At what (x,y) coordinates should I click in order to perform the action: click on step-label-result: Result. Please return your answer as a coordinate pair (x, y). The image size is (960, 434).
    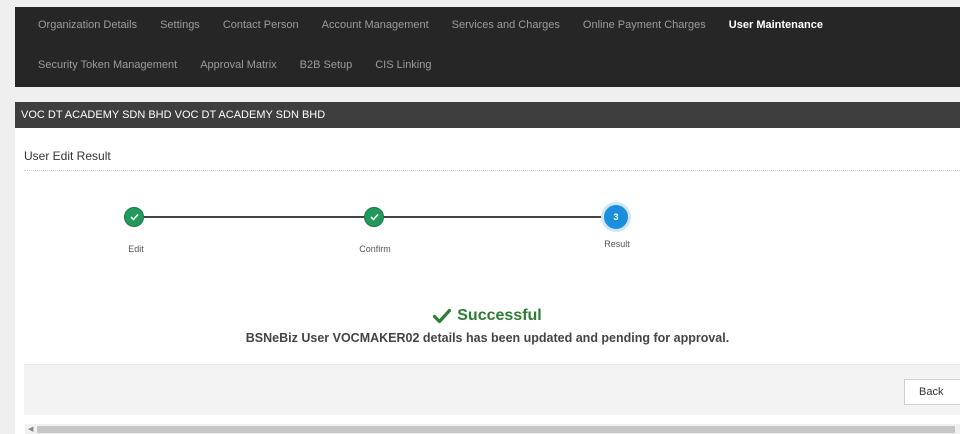
    Looking at the image, I should click on (617, 244).